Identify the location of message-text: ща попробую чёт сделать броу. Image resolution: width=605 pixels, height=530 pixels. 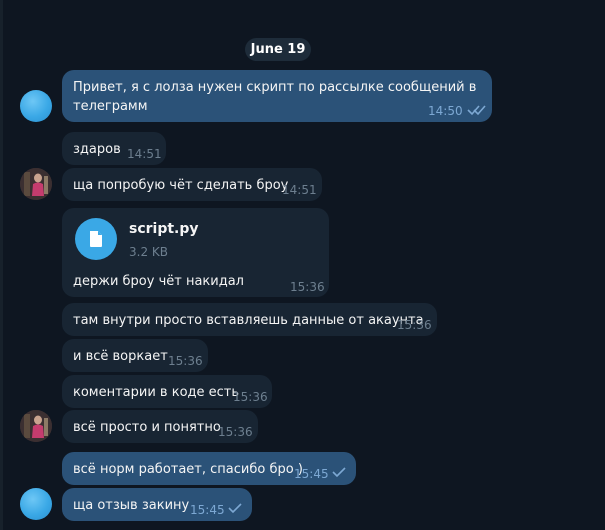
(181, 185).